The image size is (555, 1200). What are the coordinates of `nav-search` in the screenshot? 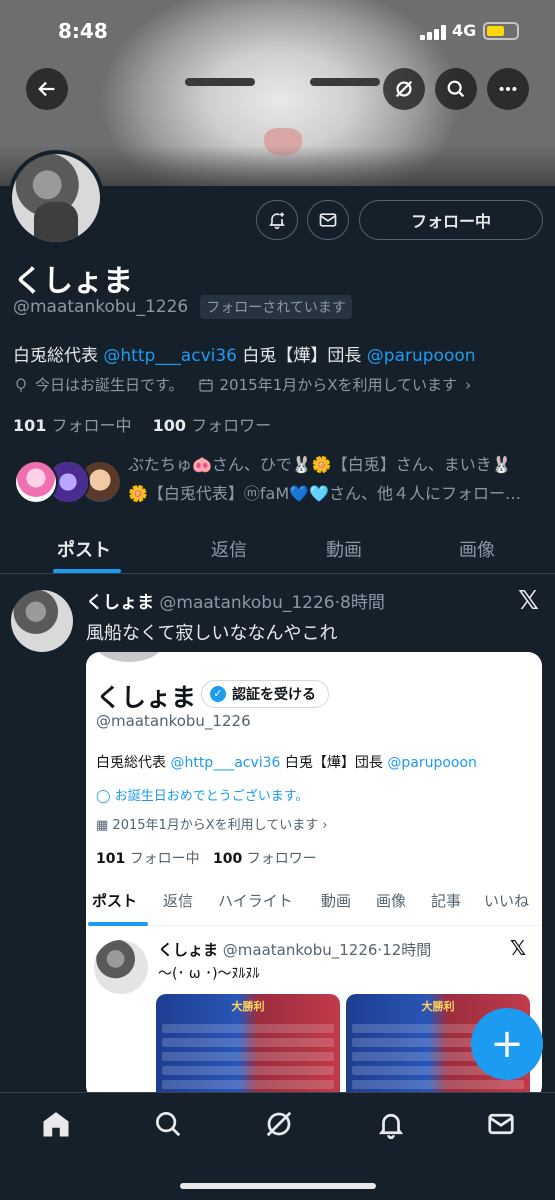 It's located at (168, 1124).